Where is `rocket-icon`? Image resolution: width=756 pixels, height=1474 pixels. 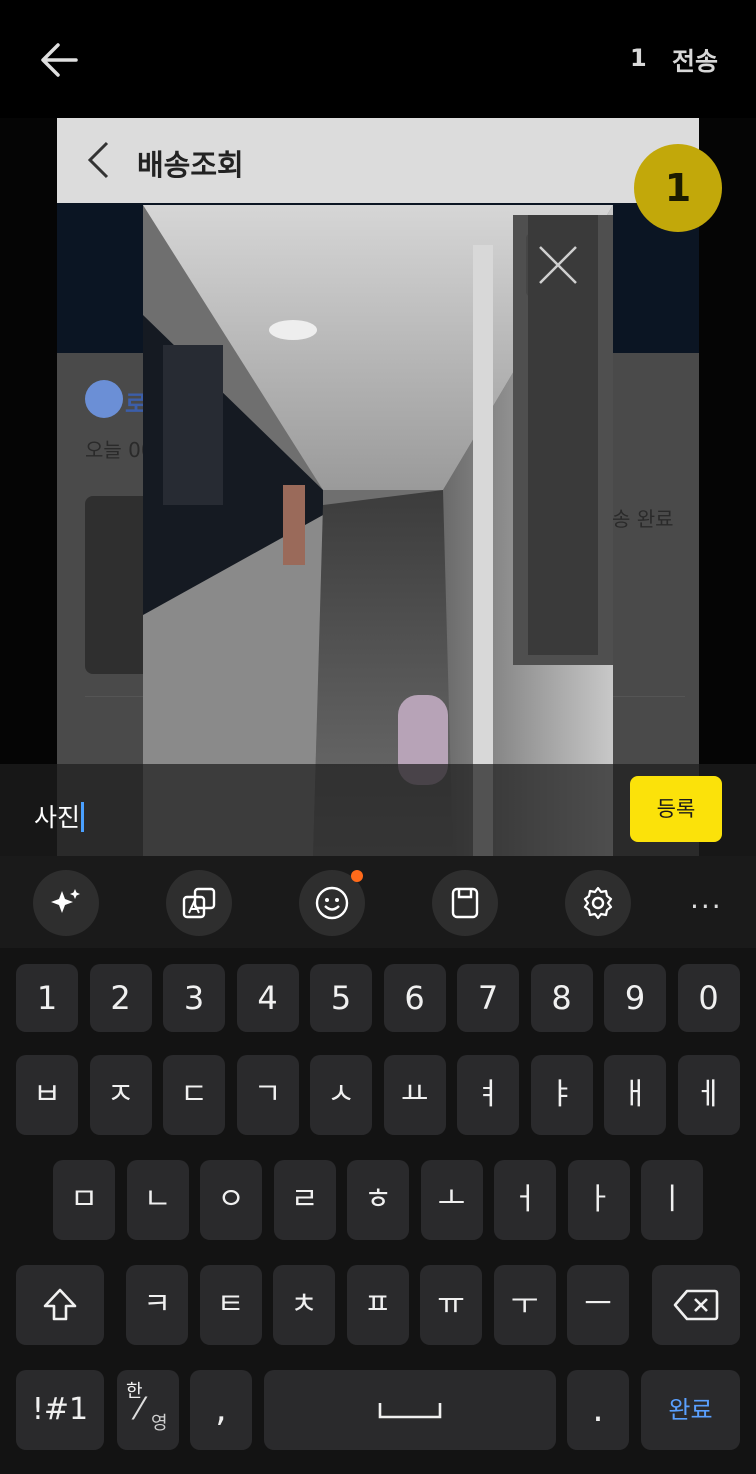 rocket-icon is located at coordinates (104, 399).